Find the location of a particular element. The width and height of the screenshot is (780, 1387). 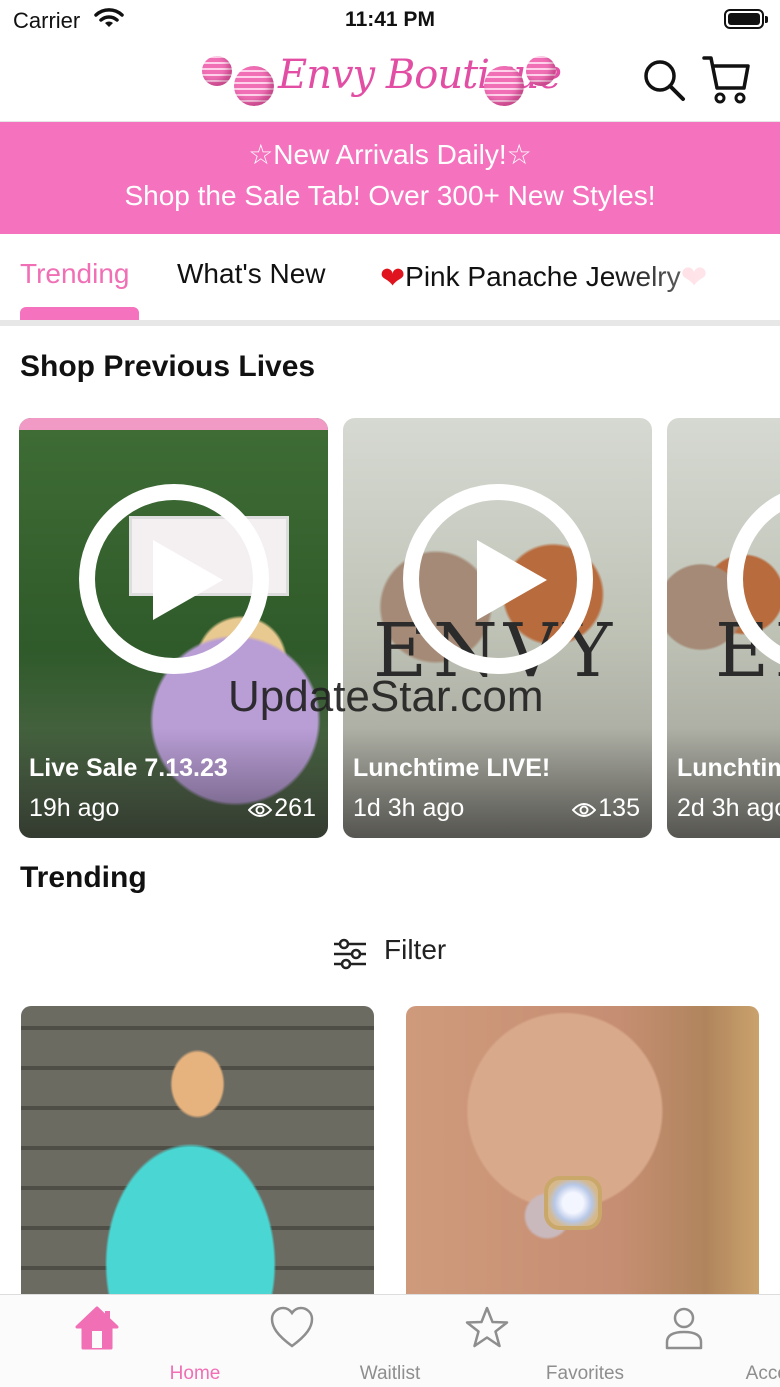

tab-trending: Trending is located at coordinates (74, 274).